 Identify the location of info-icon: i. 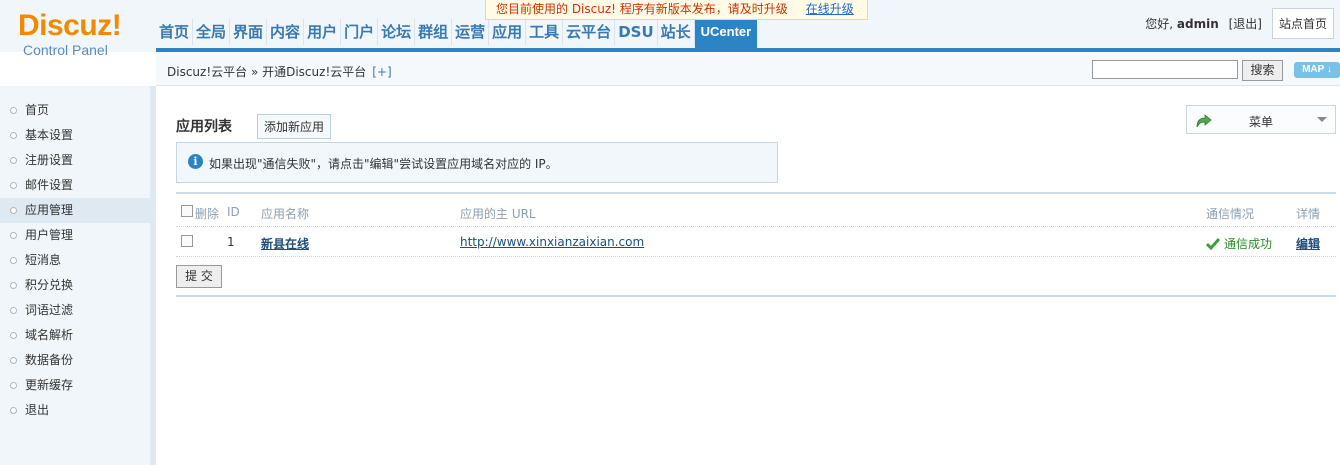
(195, 161).